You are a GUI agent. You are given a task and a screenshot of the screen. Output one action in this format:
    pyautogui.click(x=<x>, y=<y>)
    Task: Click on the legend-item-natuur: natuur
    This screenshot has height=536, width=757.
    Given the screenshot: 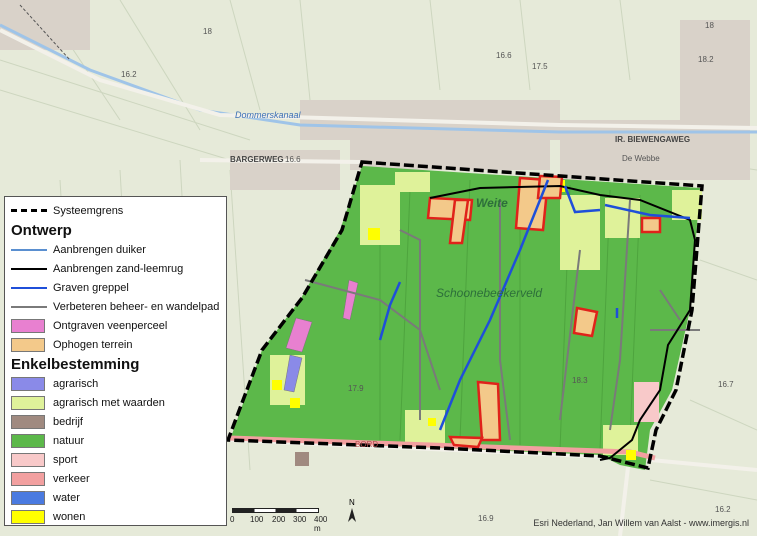 What is the action you would take?
    pyautogui.click(x=115, y=440)
    